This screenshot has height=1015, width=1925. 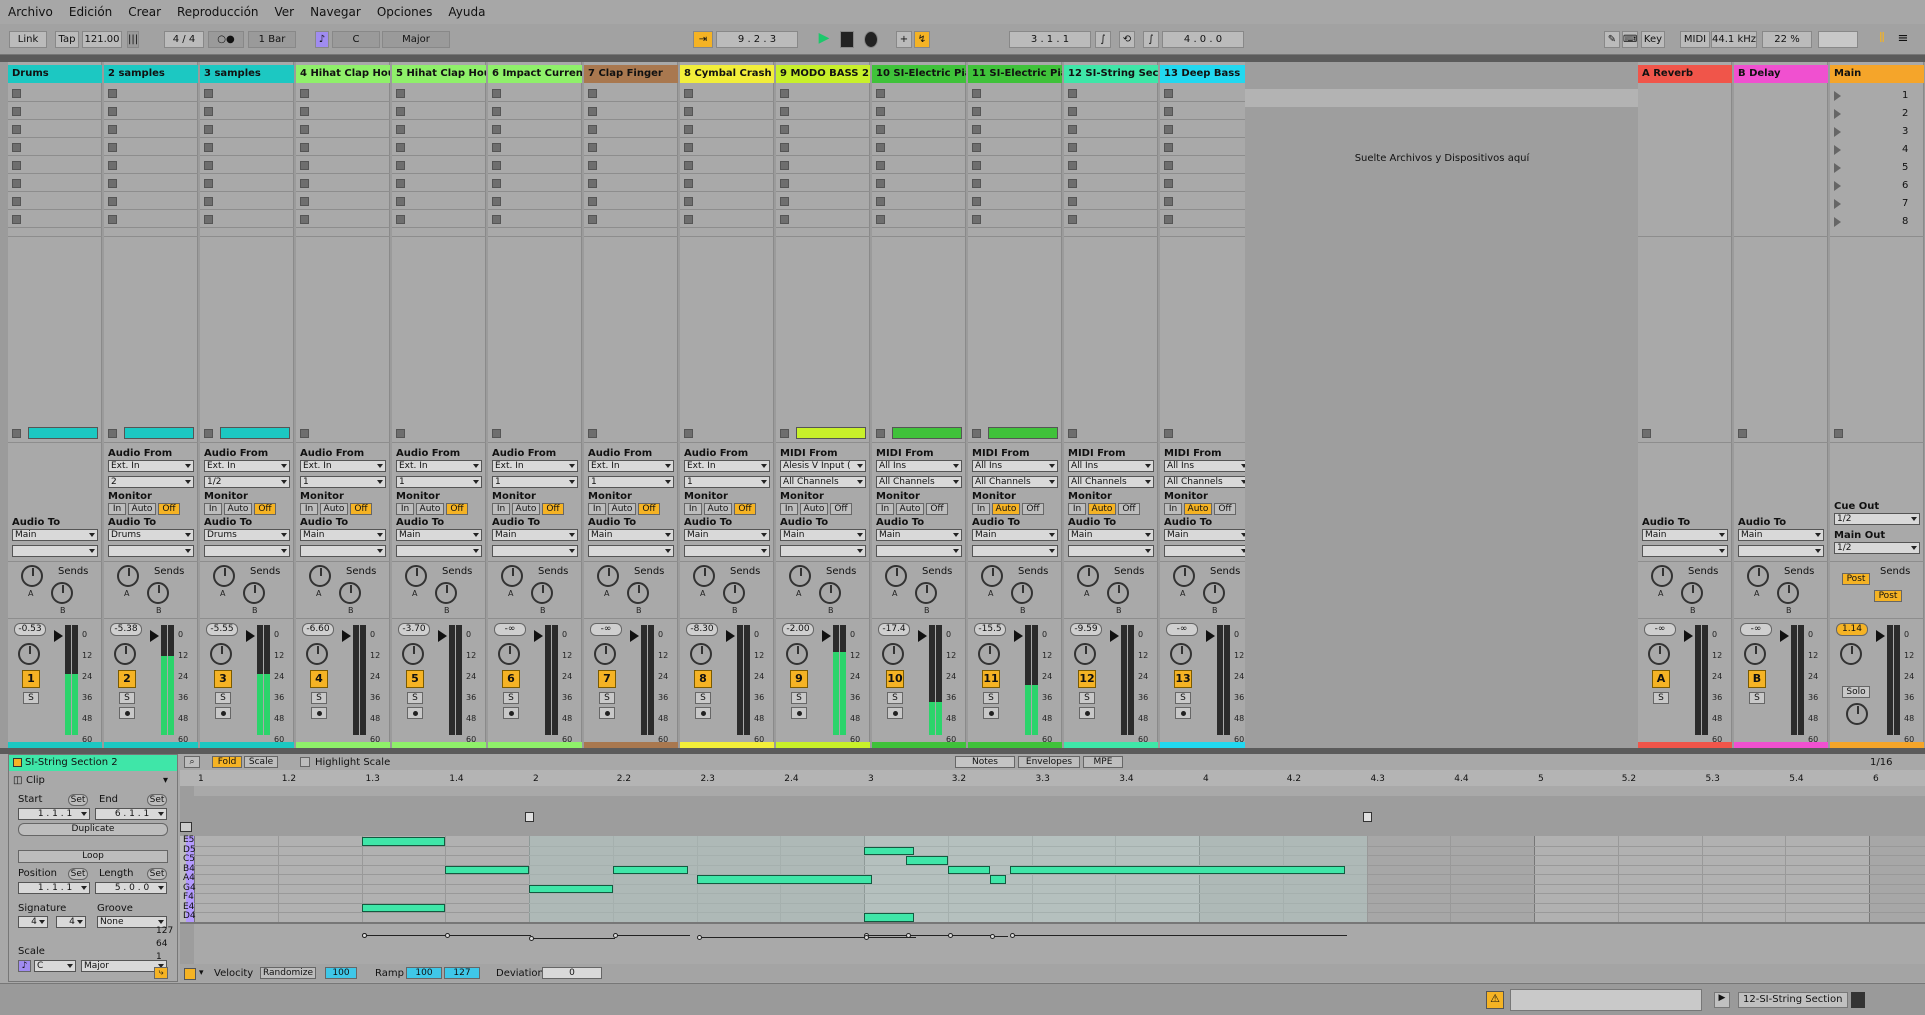 I want to click on input-type-select: All Ins, so click(x=1207, y=466).